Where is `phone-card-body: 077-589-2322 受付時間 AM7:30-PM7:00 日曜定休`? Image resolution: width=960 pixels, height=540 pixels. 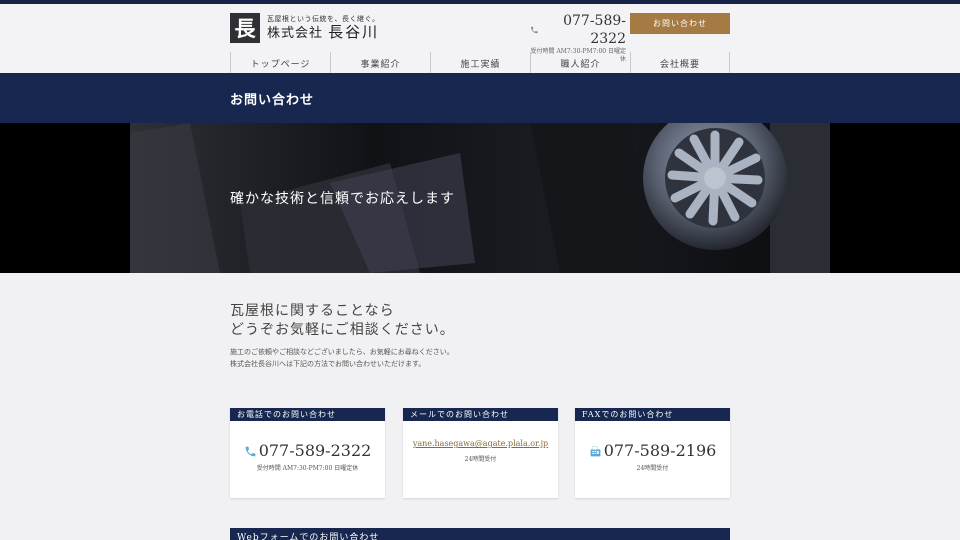
phone-card-body: 077-589-2322 受付時間 AM7:30-PM7:00 日曜定休 is located at coordinates (307, 459).